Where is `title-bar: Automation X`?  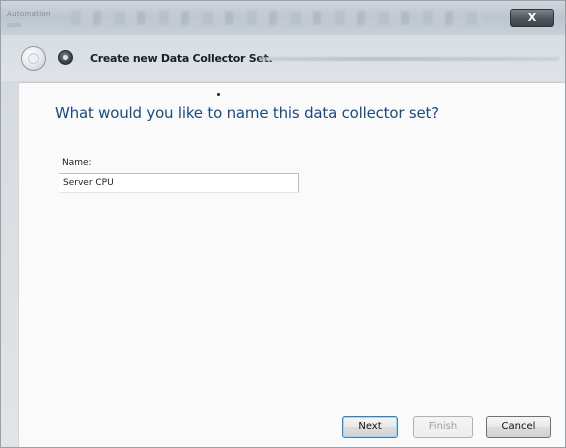 title-bar: Automation X is located at coordinates (283, 18).